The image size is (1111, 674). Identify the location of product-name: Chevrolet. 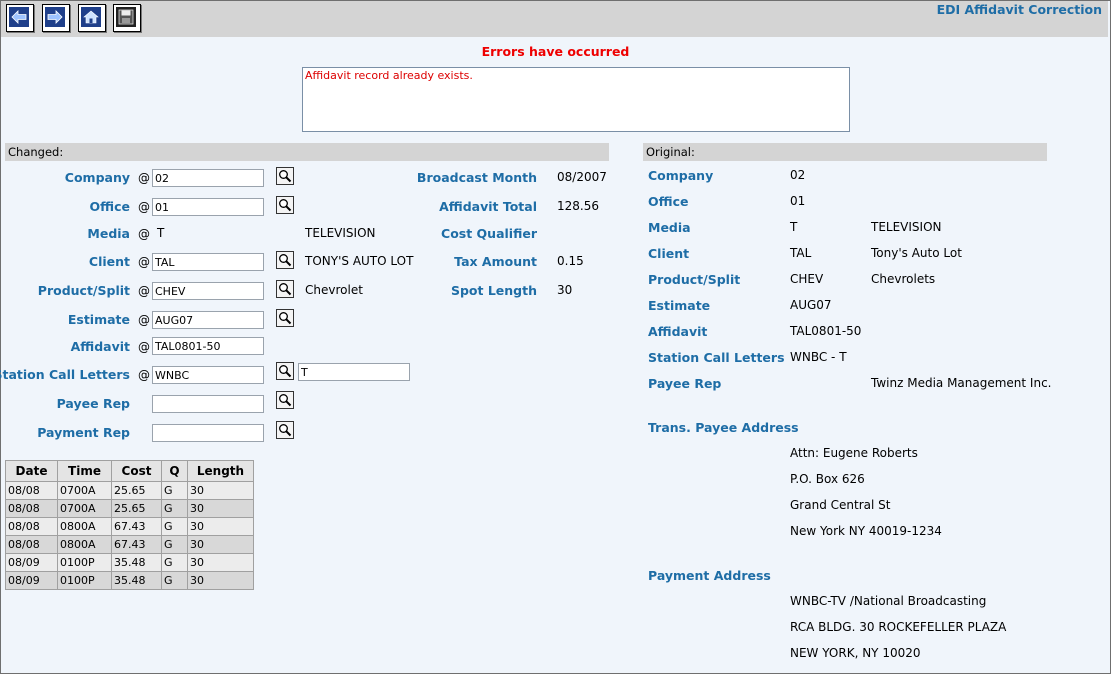
(334, 290).